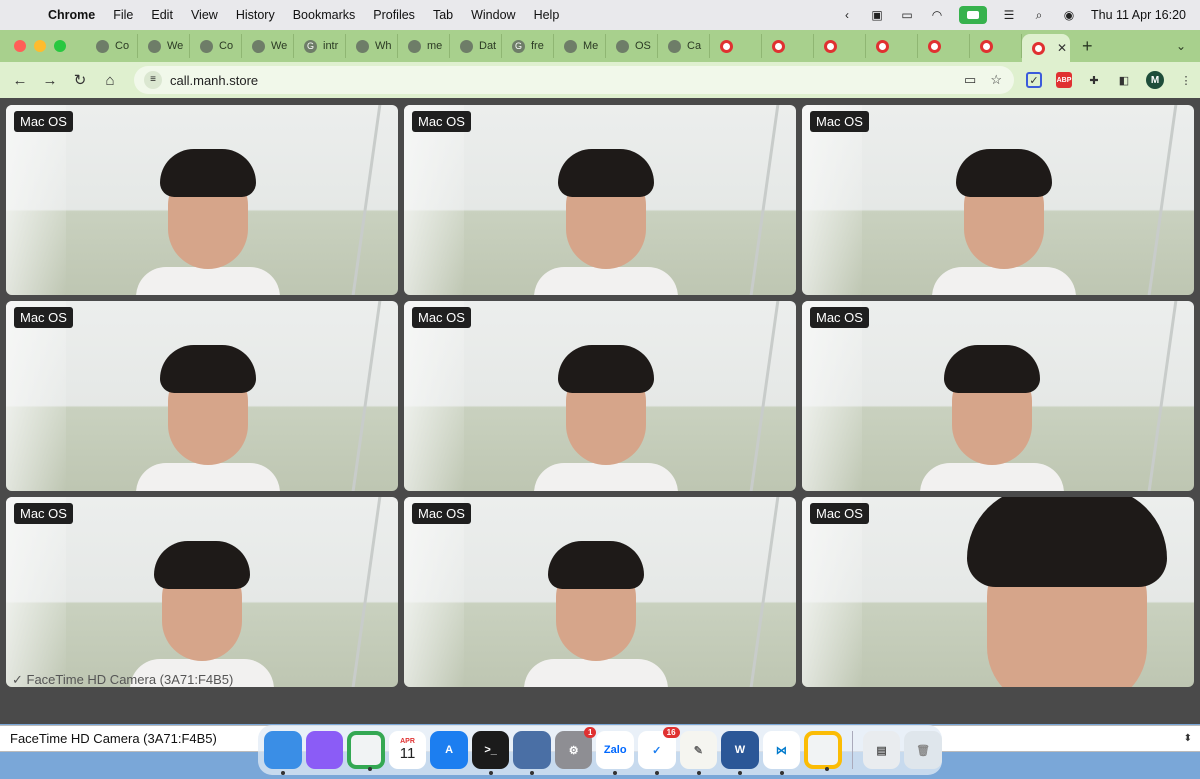 This screenshot has width=1200, height=779. What do you see at coordinates (1009, 15) in the screenshot?
I see `control-center-icon: ☰` at bounding box center [1009, 15].